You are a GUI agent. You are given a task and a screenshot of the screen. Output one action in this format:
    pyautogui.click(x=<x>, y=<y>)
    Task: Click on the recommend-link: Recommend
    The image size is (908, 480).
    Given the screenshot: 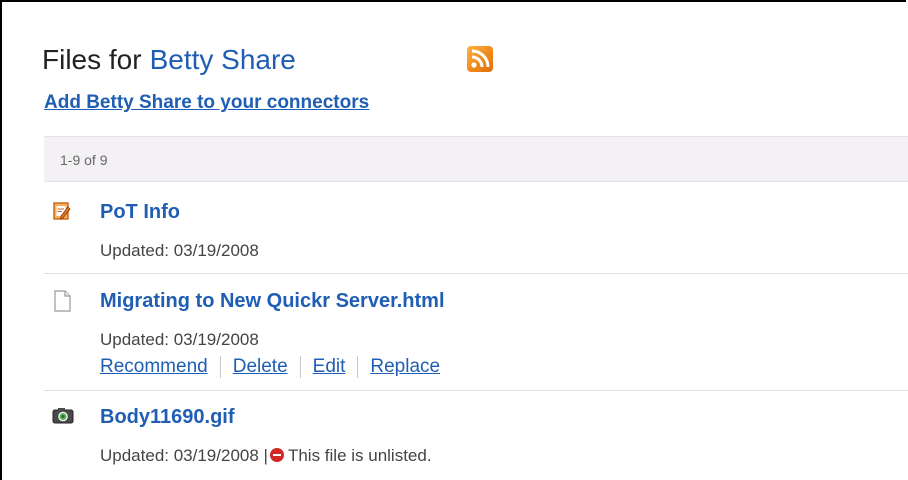 What is the action you would take?
    pyautogui.click(x=154, y=366)
    